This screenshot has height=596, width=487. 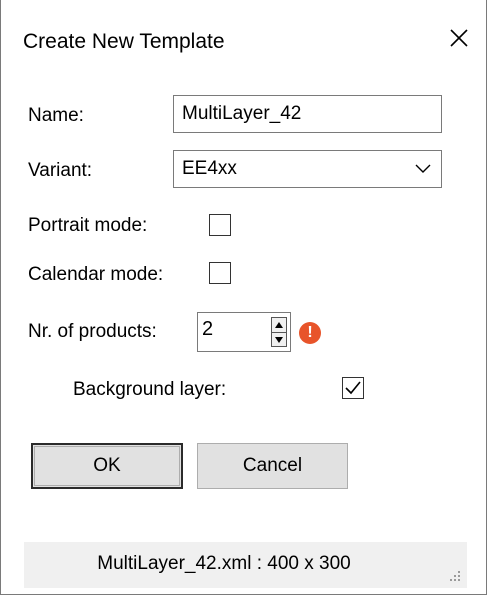 I want to click on portrait-mode-label: Portrait mode:, so click(x=88, y=225).